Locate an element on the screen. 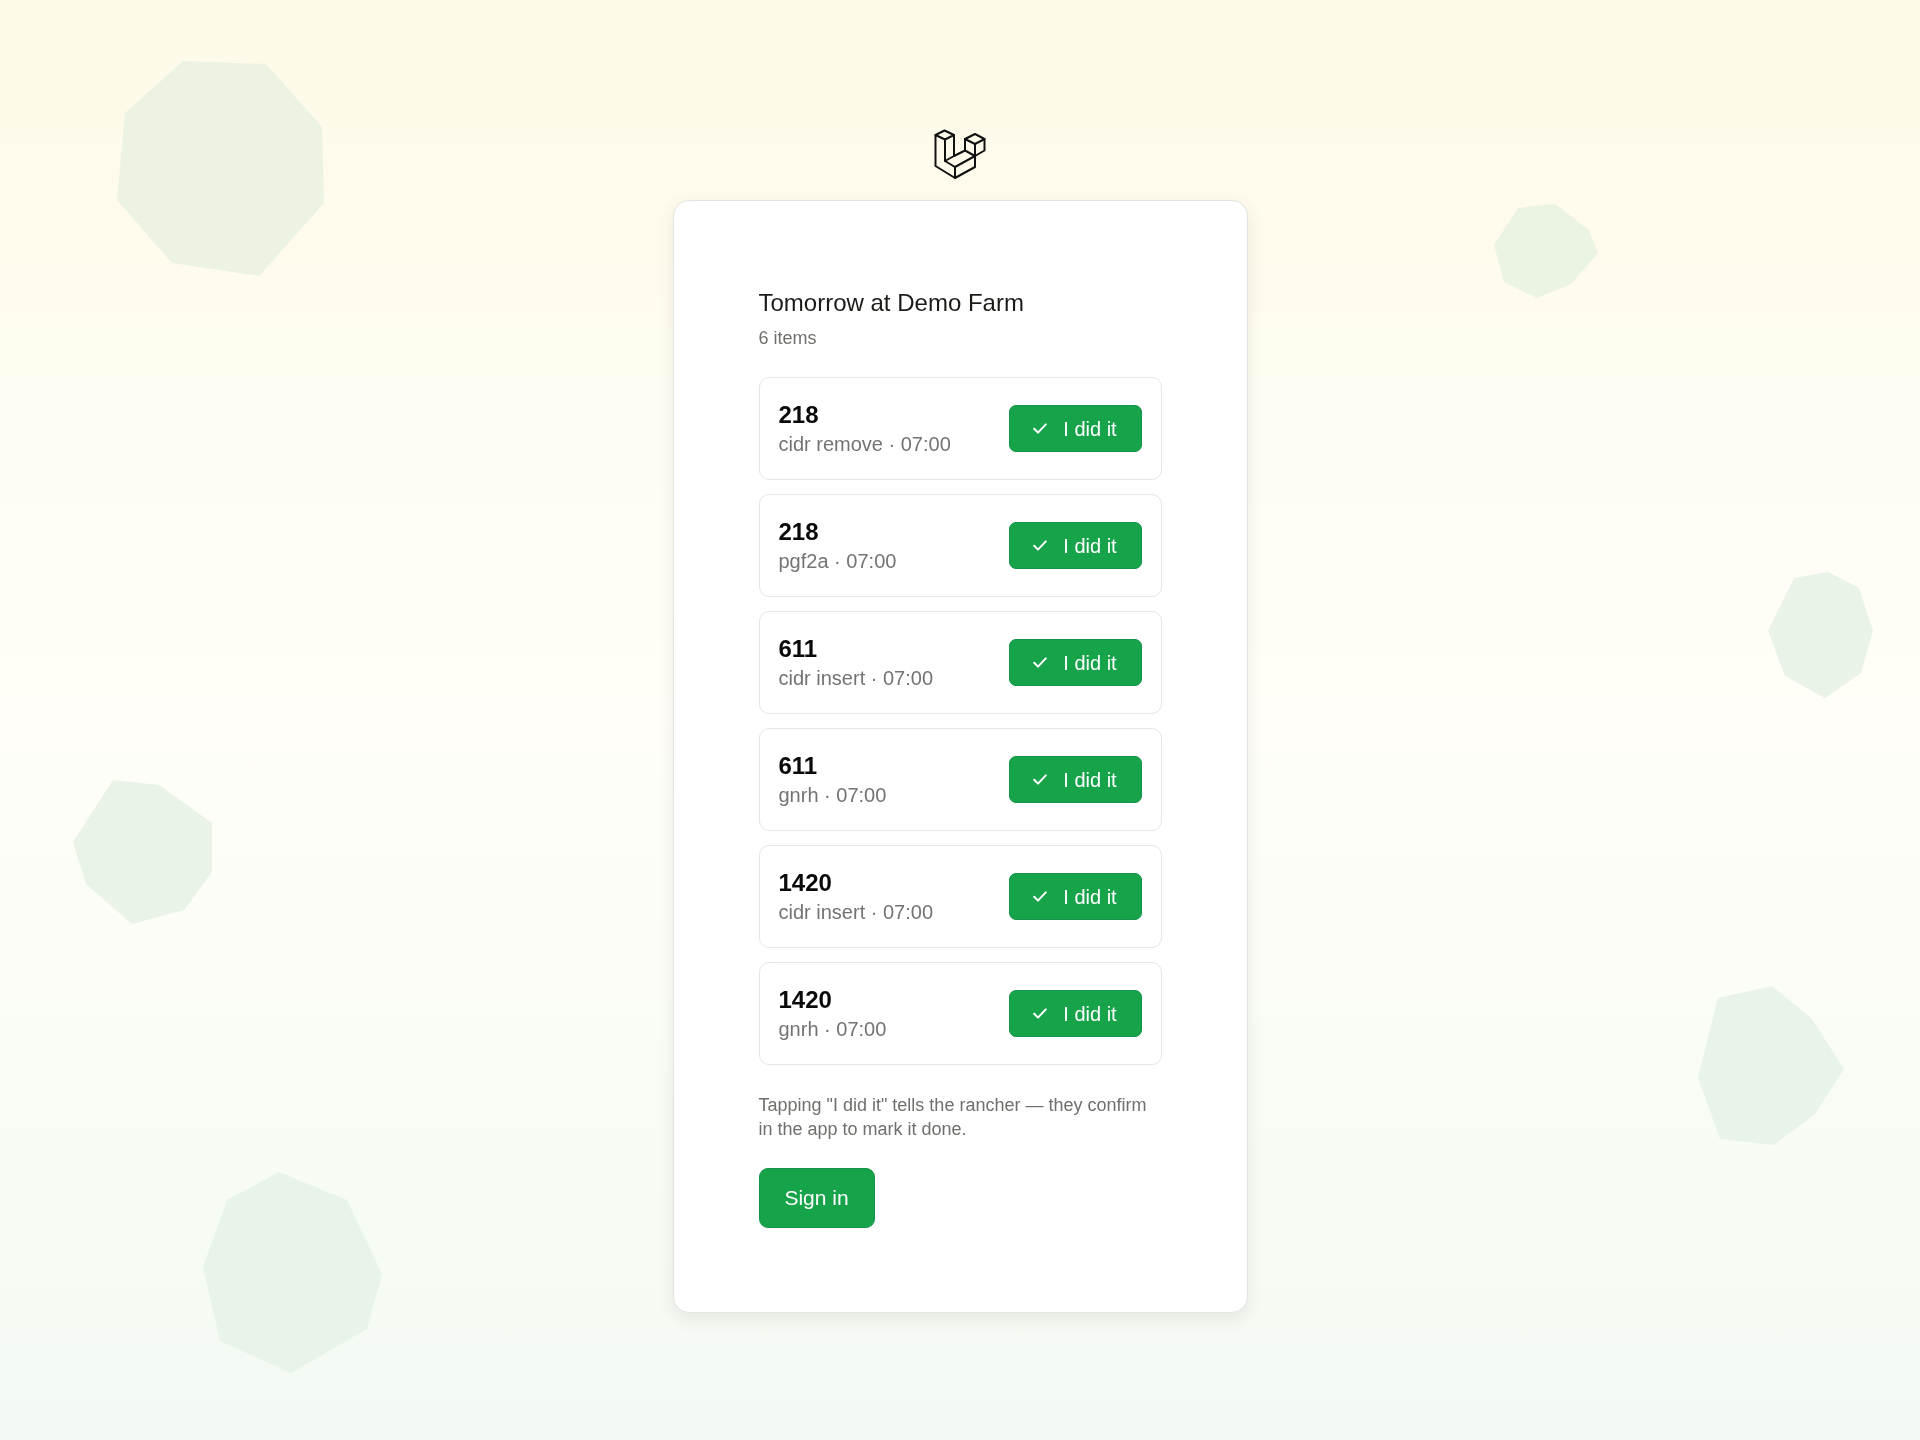 The width and height of the screenshot is (1920, 1440). item-count: 6 items is located at coordinates (788, 338).